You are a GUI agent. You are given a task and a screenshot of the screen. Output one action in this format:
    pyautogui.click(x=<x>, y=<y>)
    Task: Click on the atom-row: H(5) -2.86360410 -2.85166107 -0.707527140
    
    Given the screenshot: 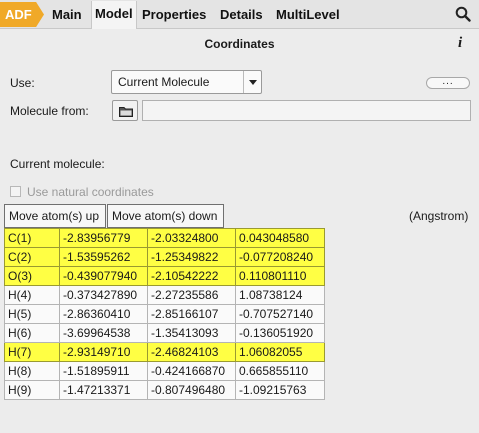 What is the action you would take?
    pyautogui.click(x=164, y=314)
    